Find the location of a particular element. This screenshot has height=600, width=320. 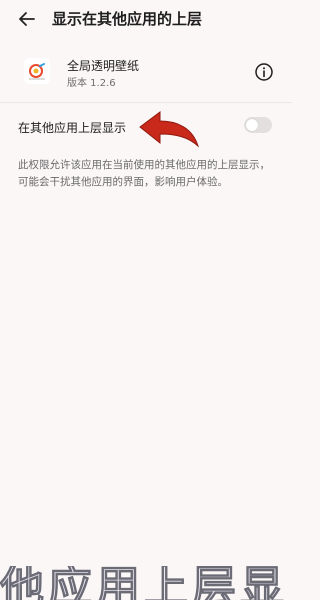

red-arrow-pointer is located at coordinates (169, 129).